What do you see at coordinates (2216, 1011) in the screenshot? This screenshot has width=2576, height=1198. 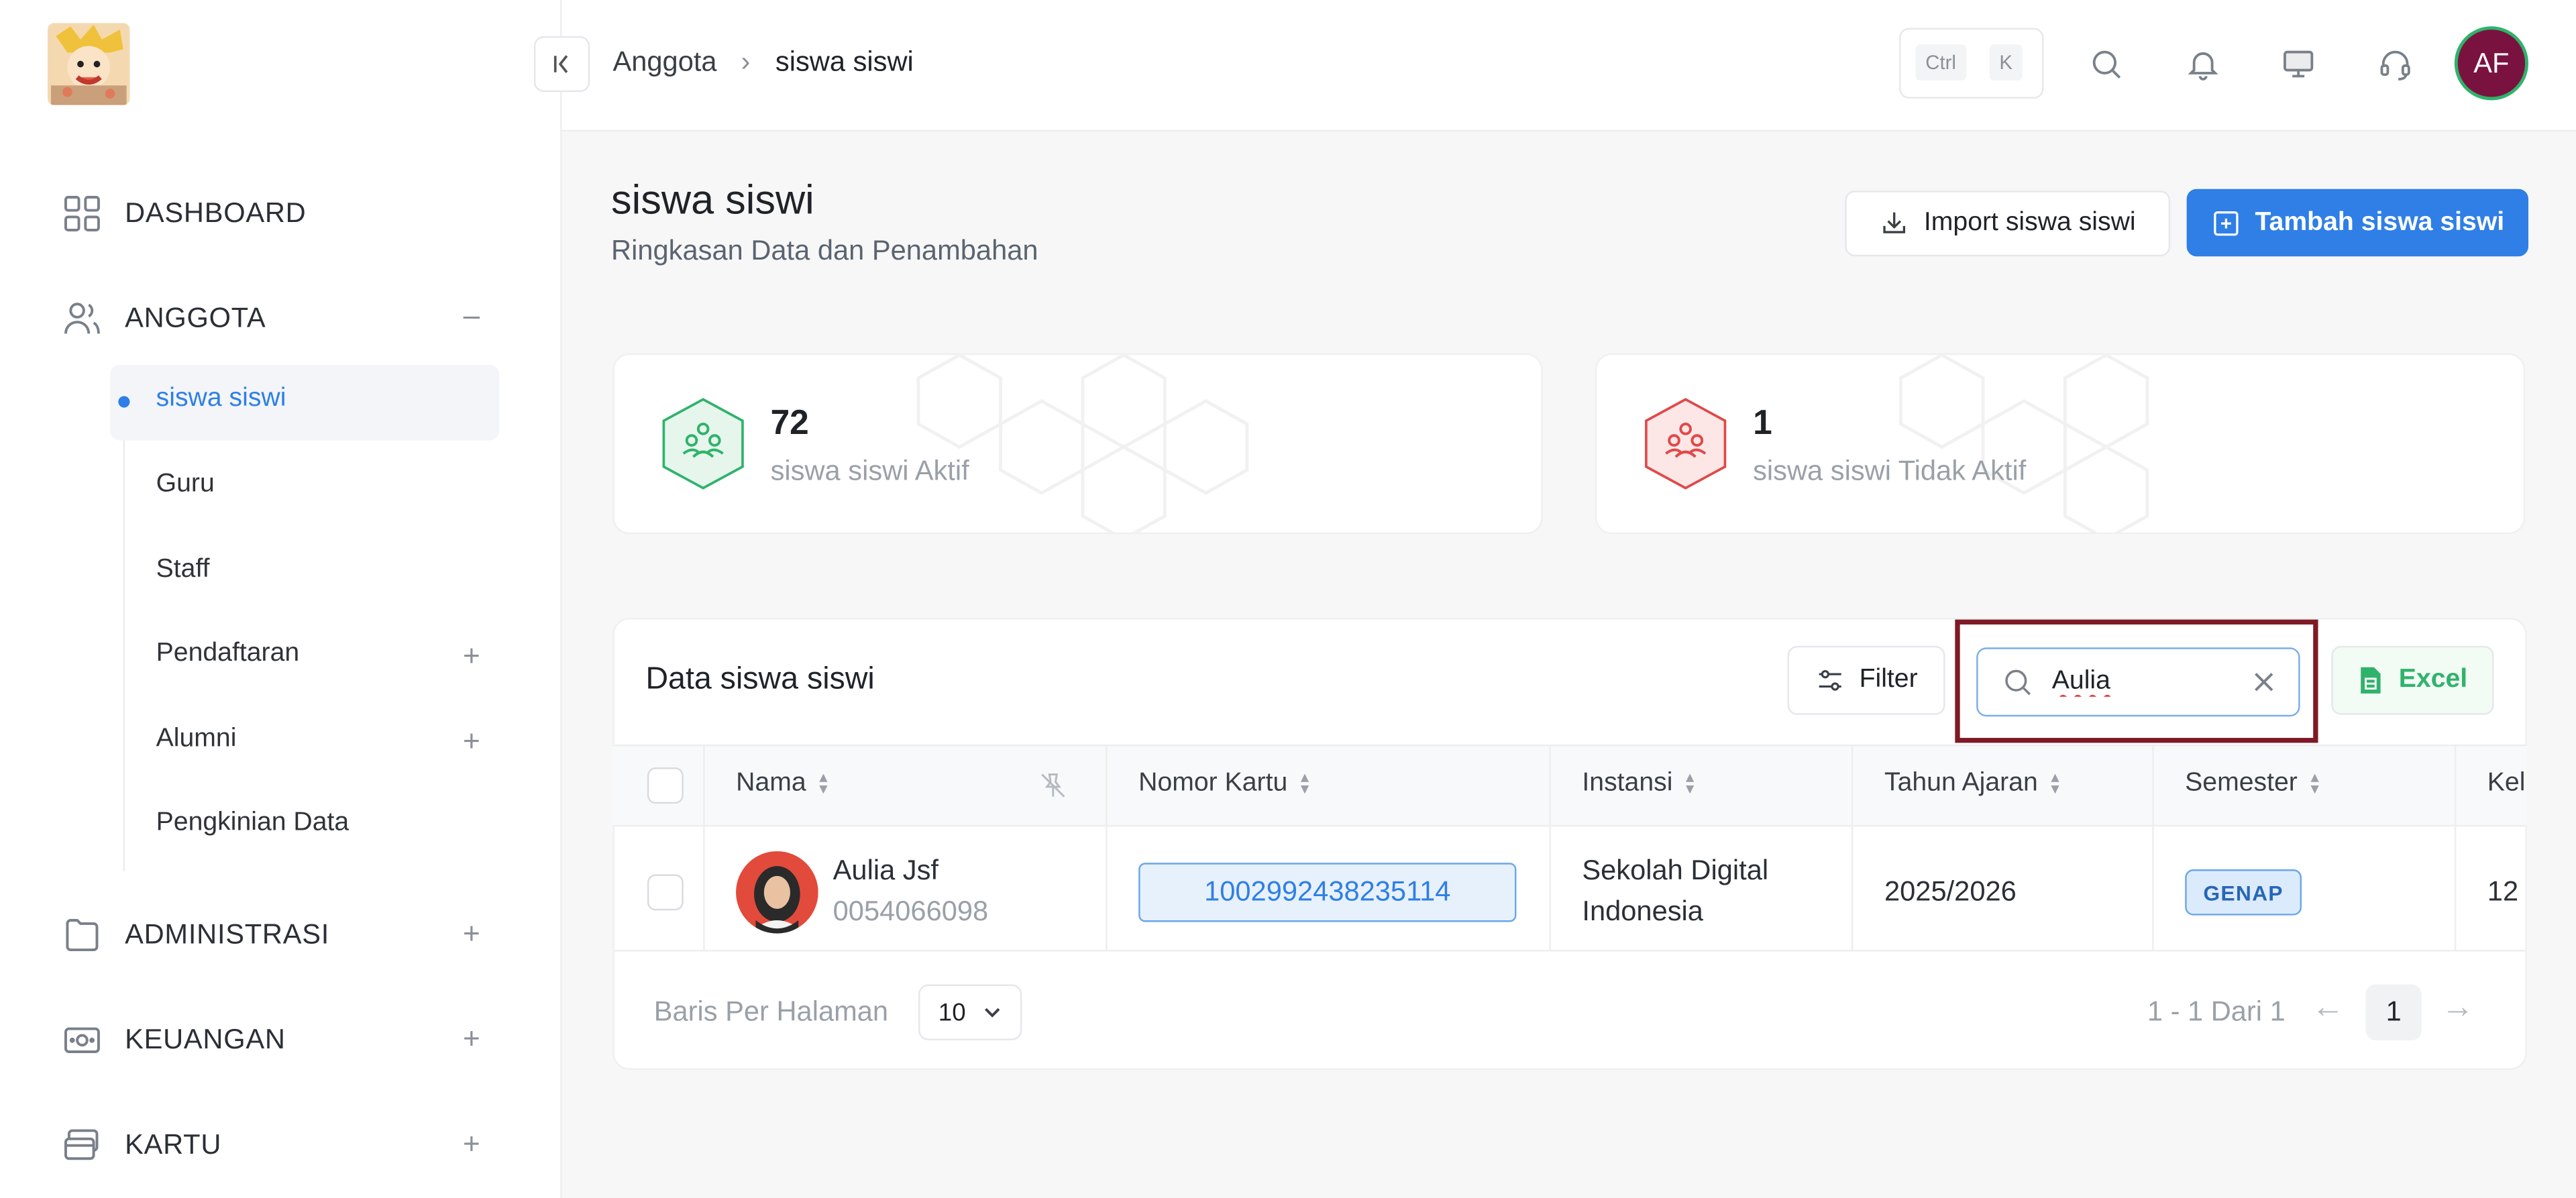 I see `pagination-range: 1 - 1 Dari 1` at bounding box center [2216, 1011].